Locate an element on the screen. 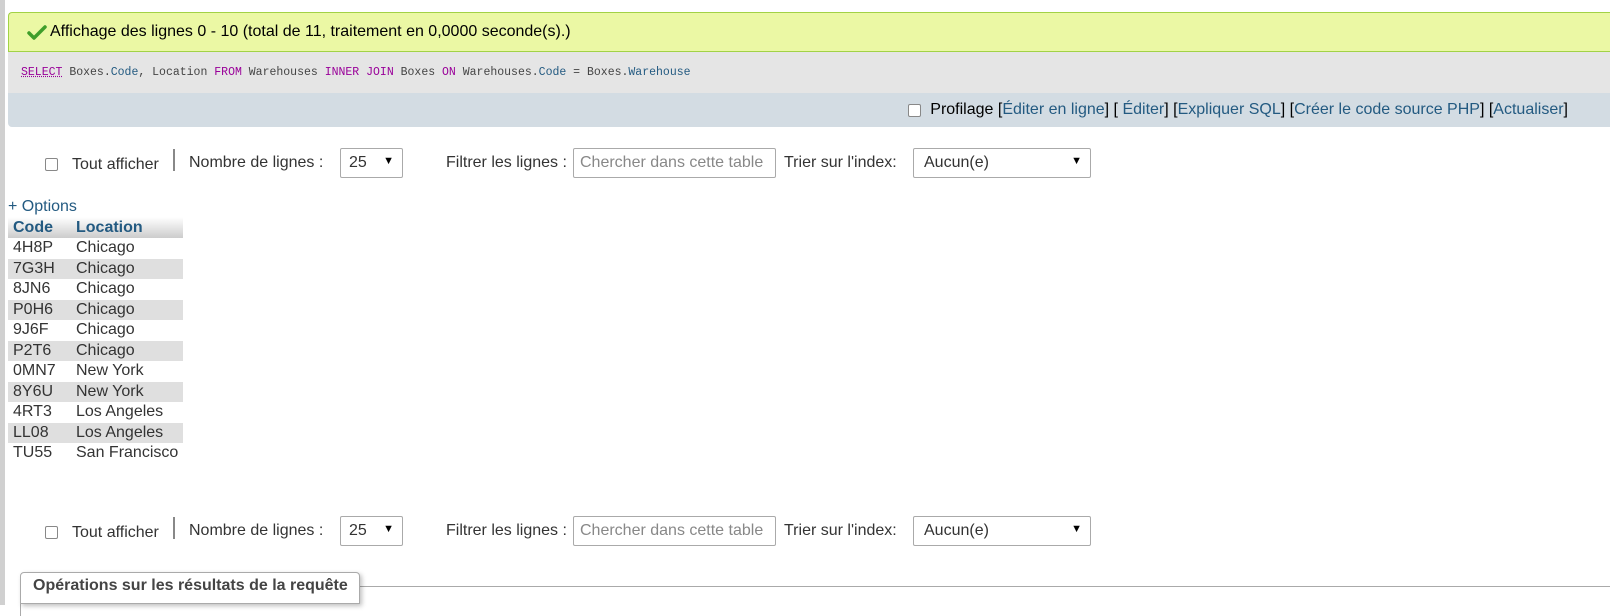 This screenshot has width=1610, height=616. column-header-location: Location is located at coordinates (127, 227).